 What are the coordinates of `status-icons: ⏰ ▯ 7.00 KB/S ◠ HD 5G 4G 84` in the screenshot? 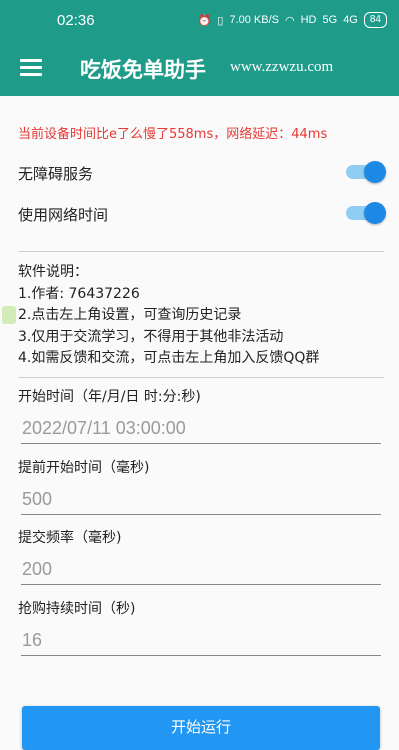 It's located at (292, 20).